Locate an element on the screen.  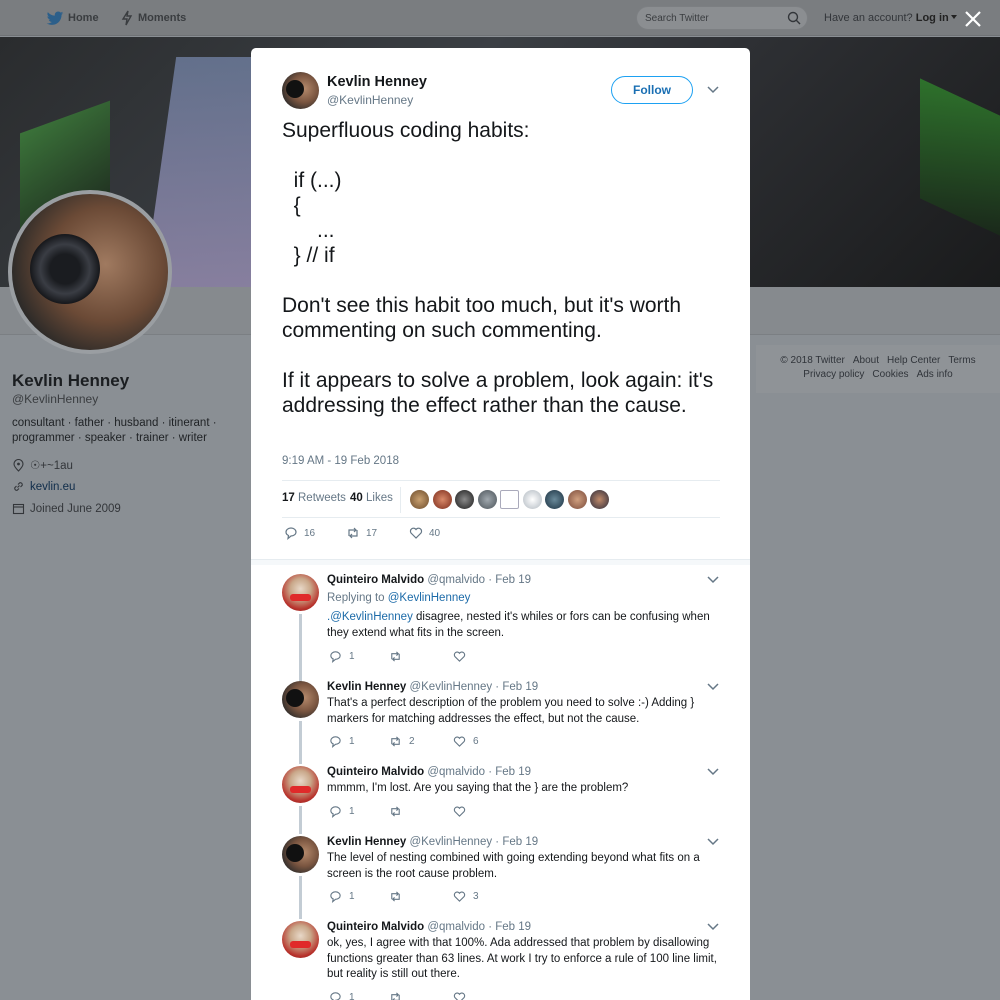
reply-count: 16 is located at coordinates (310, 533).